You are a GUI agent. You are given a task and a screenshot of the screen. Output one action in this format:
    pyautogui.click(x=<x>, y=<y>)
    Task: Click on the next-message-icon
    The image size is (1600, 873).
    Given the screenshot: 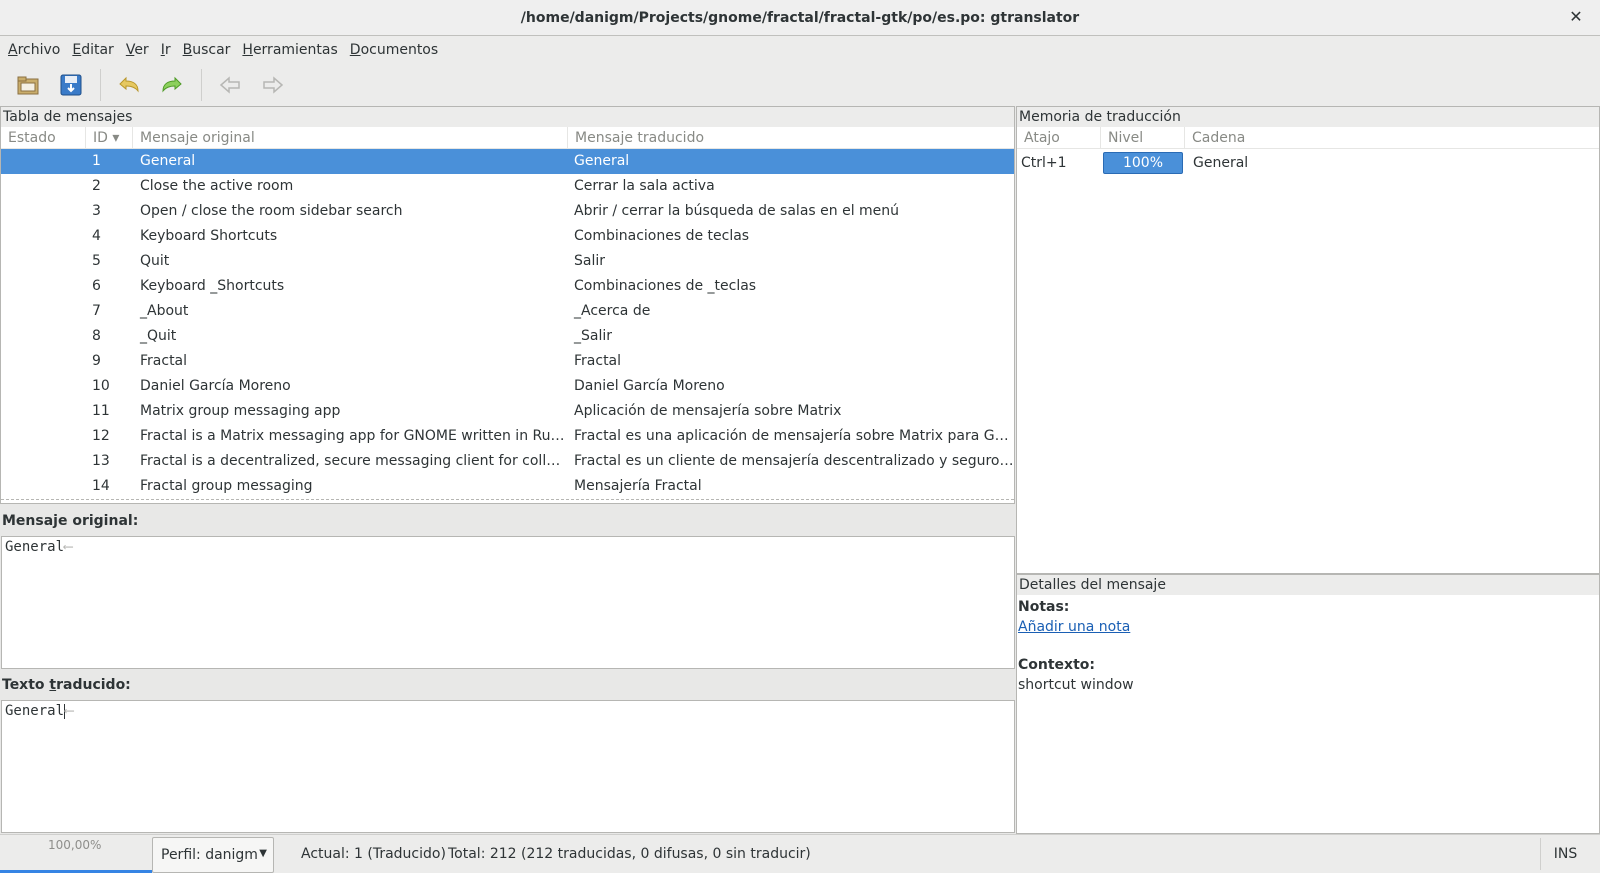 What is the action you would take?
    pyautogui.click(x=273, y=85)
    